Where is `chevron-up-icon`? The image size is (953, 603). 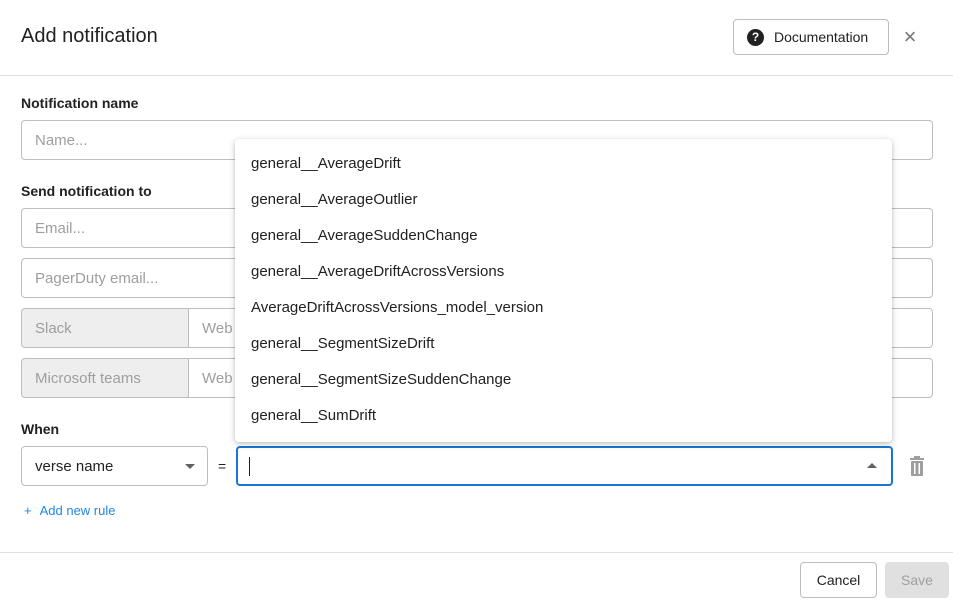
chevron-up-icon is located at coordinates (872, 465).